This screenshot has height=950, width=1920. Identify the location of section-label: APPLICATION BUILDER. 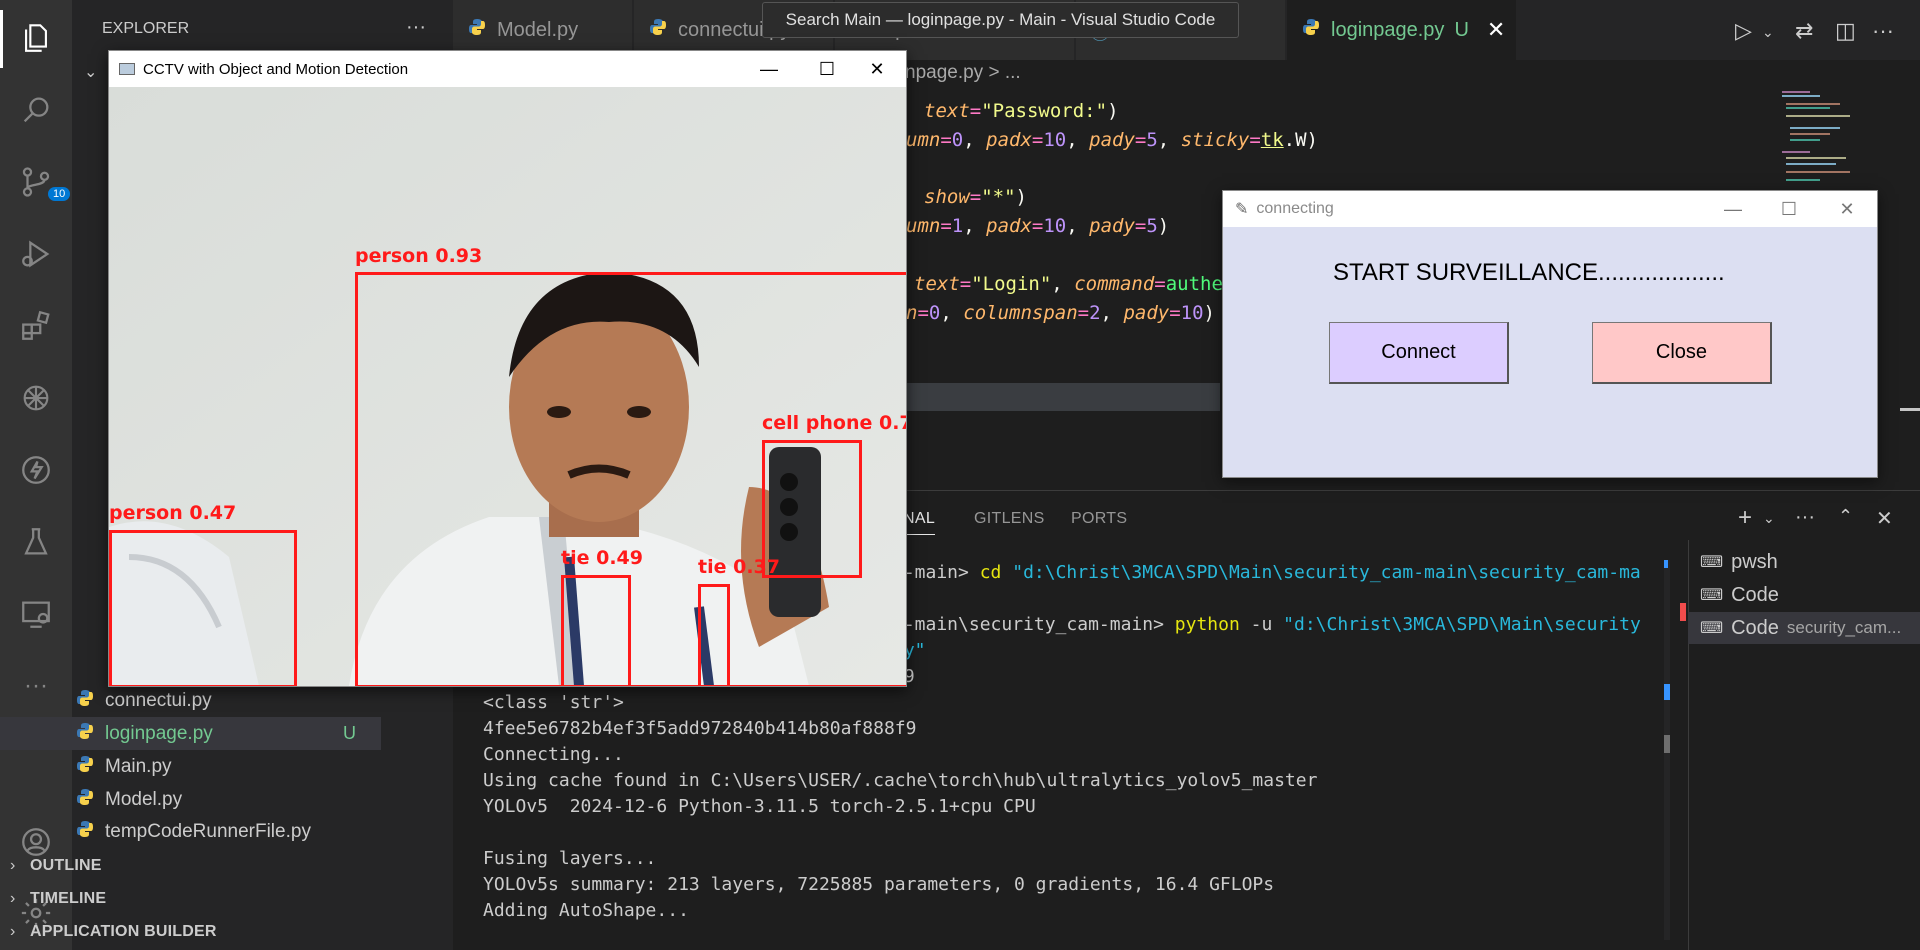
(123, 931).